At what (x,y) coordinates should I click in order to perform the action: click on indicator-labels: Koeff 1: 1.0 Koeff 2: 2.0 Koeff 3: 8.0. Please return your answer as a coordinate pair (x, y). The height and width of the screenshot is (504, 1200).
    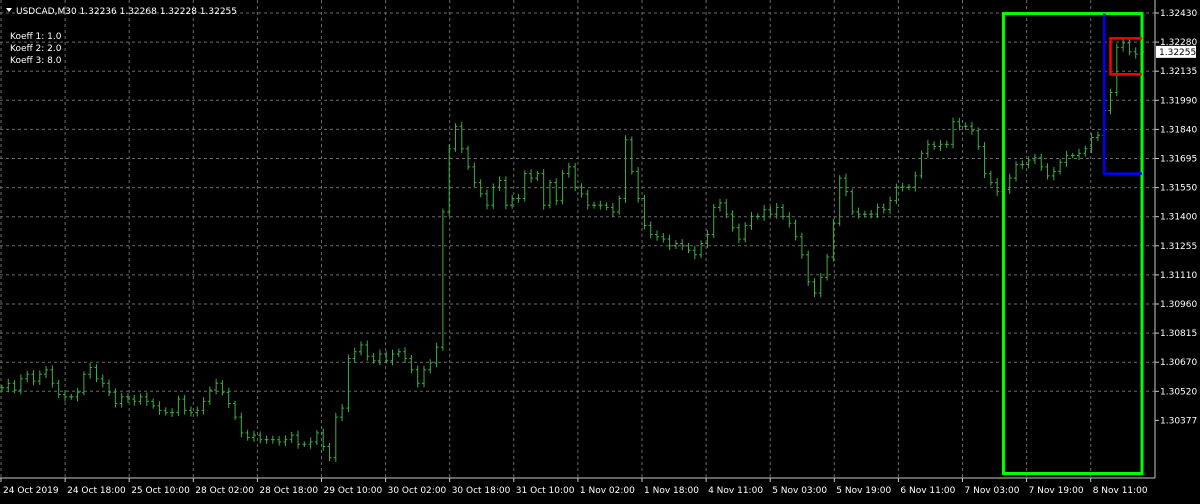
    Looking at the image, I should click on (36, 49).